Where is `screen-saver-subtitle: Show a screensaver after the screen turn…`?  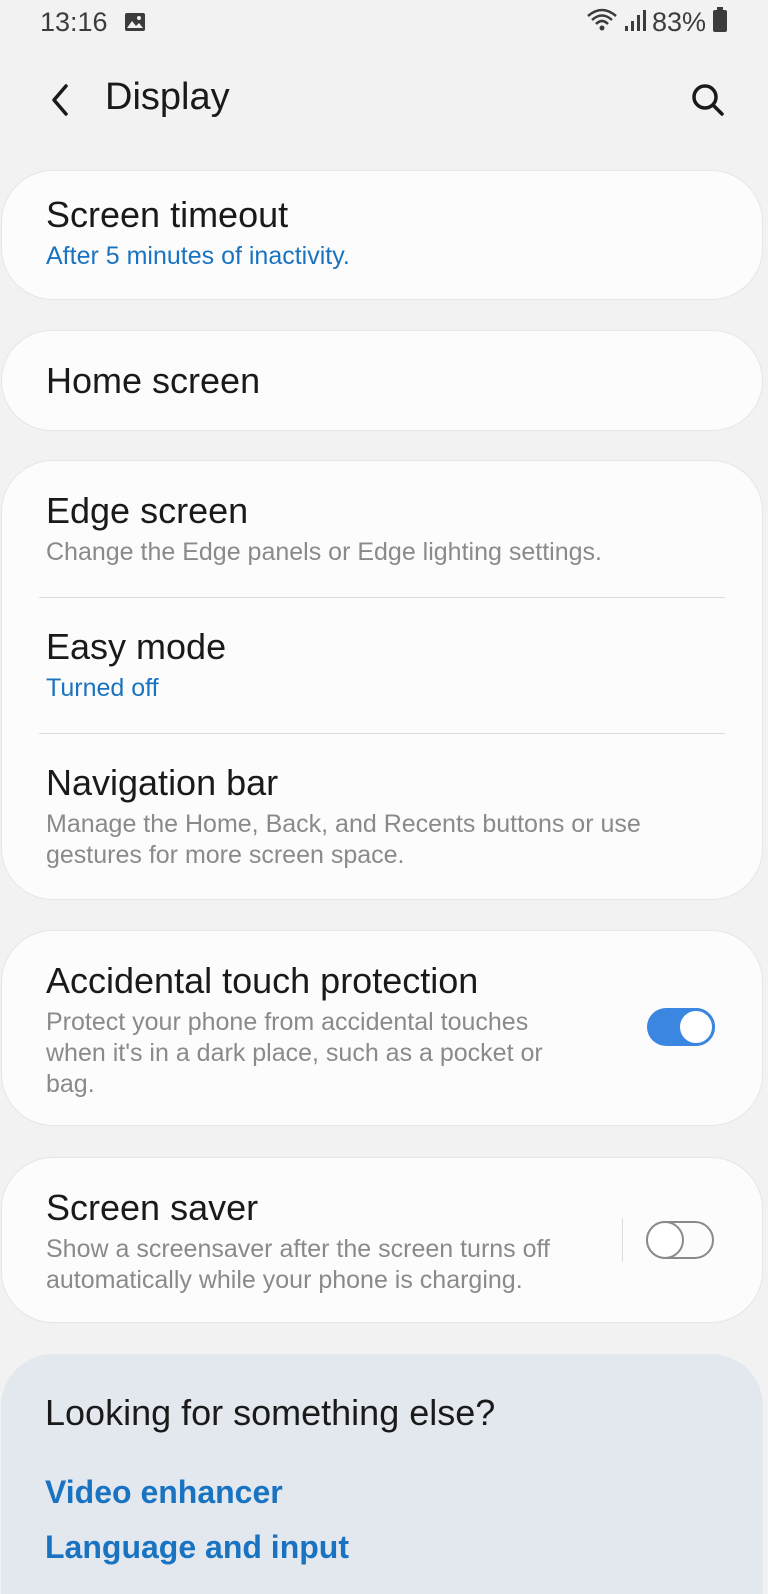 screen-saver-subtitle: Show a screensaver after the screen turn… is located at coordinates (298, 1264).